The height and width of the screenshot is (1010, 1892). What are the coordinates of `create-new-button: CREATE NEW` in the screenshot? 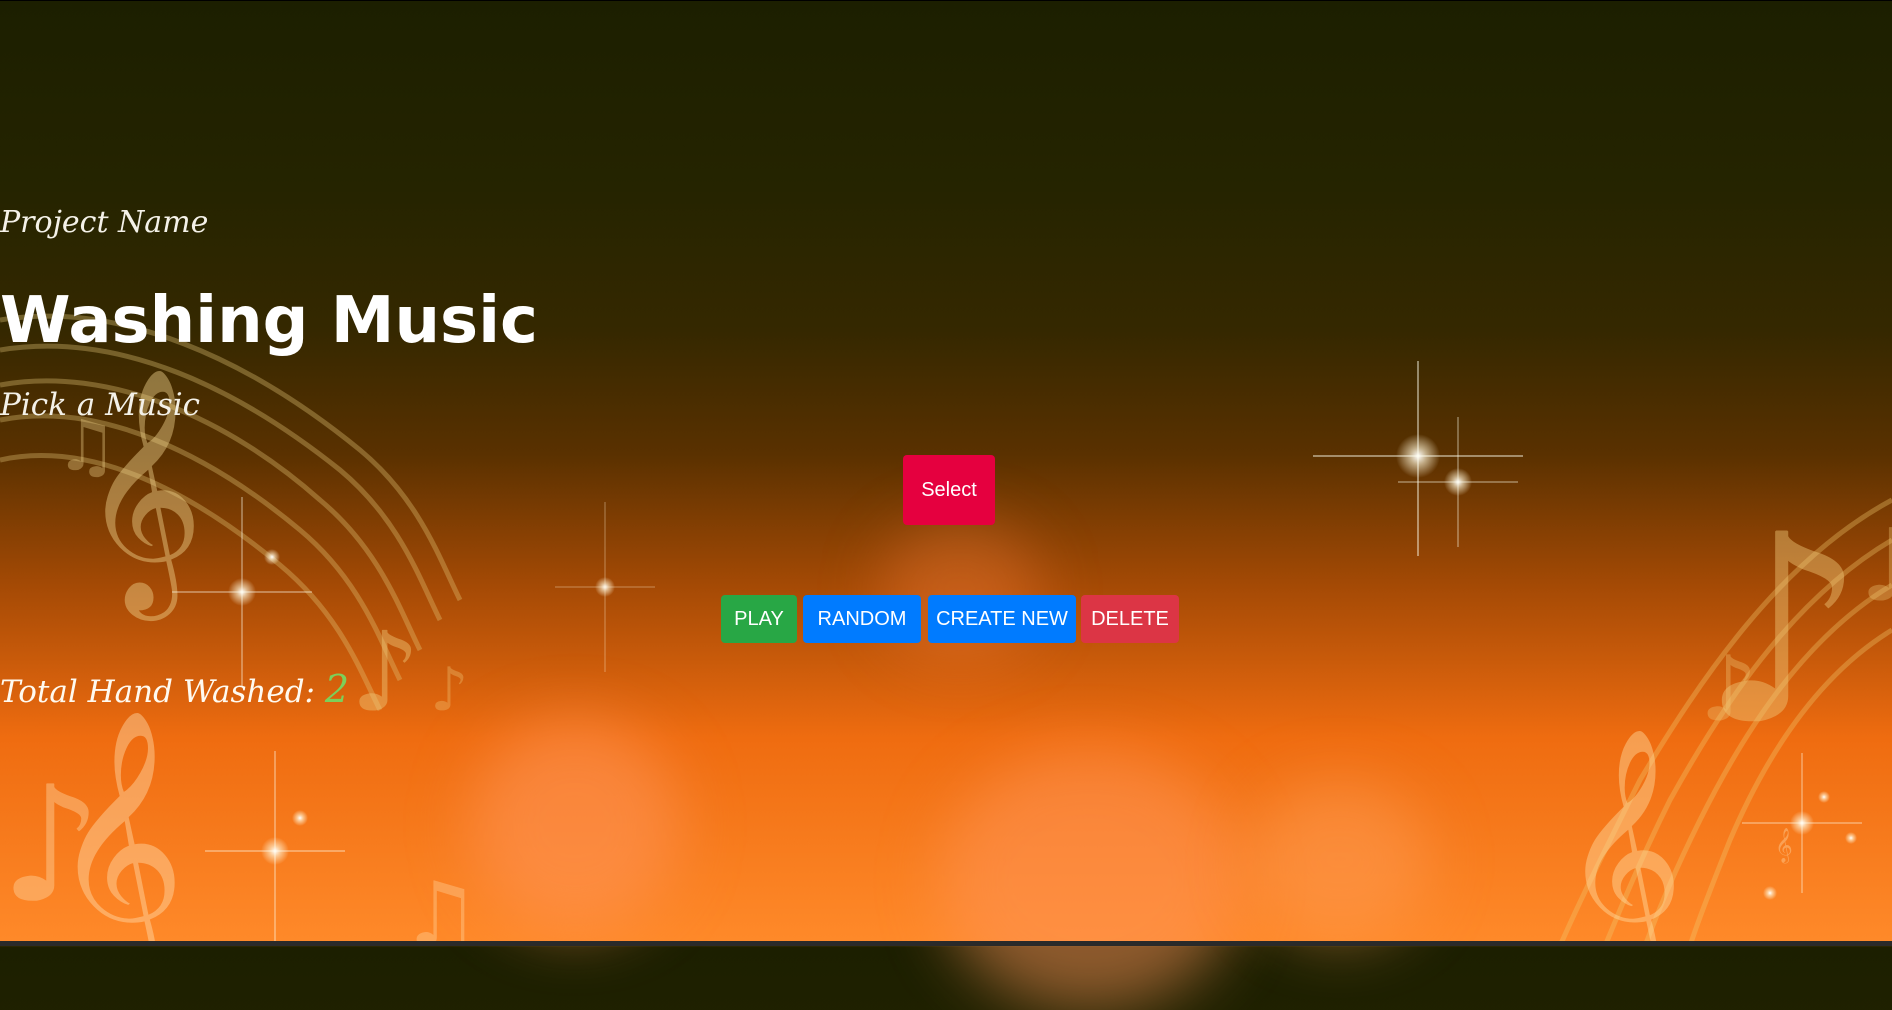 It's located at (1002, 619).